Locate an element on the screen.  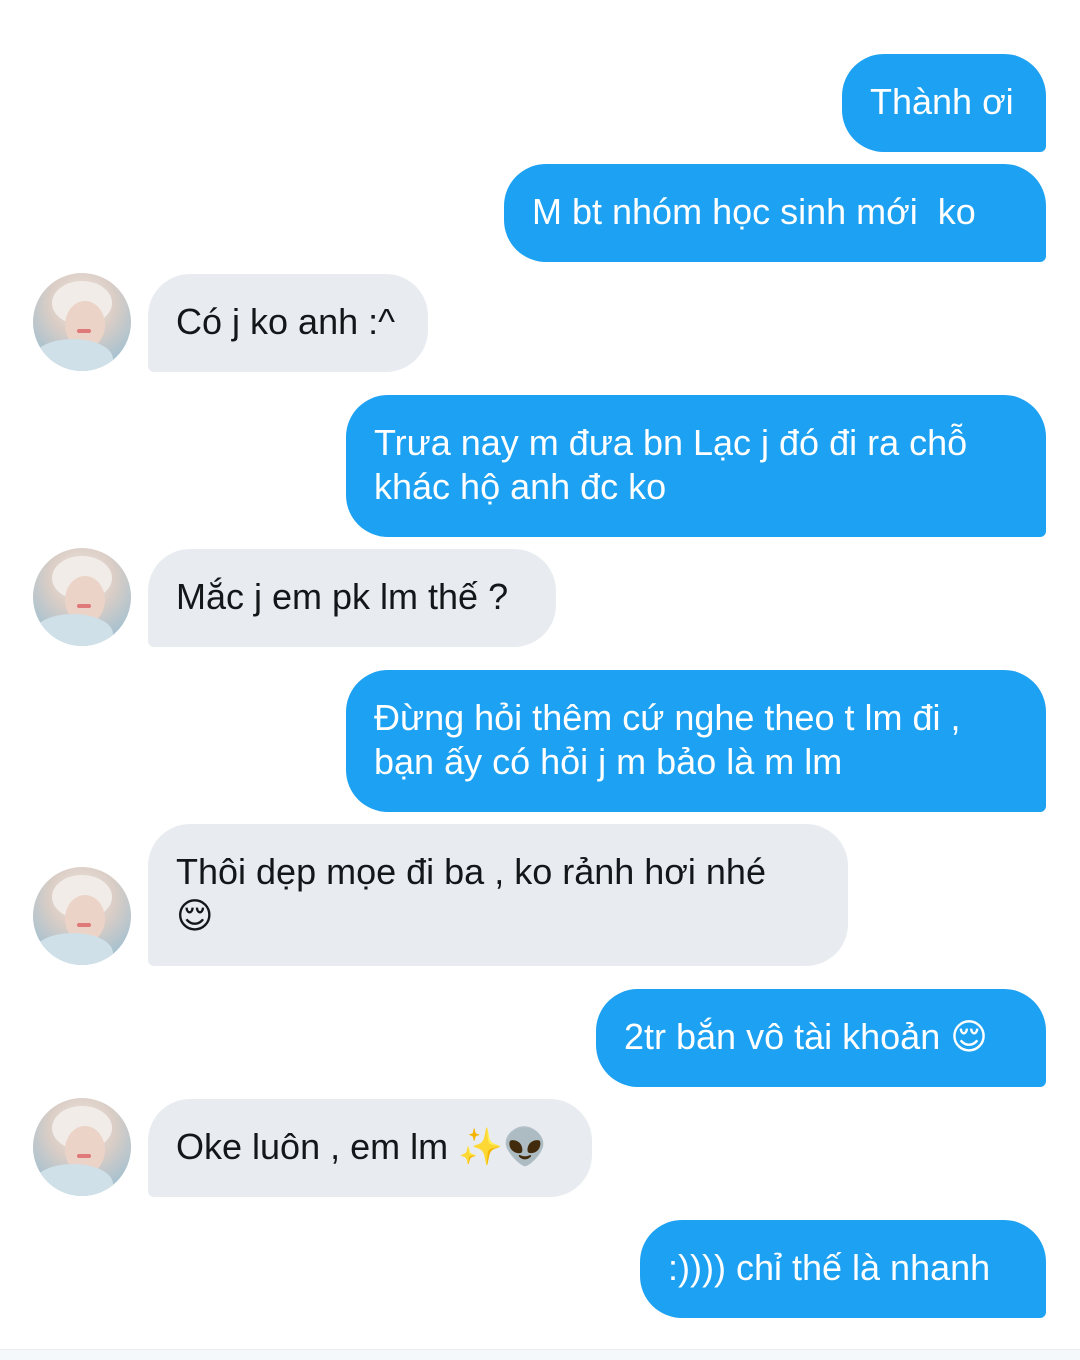
received-message-bubble: Có j ko anh :^ is located at coordinates (288, 323).